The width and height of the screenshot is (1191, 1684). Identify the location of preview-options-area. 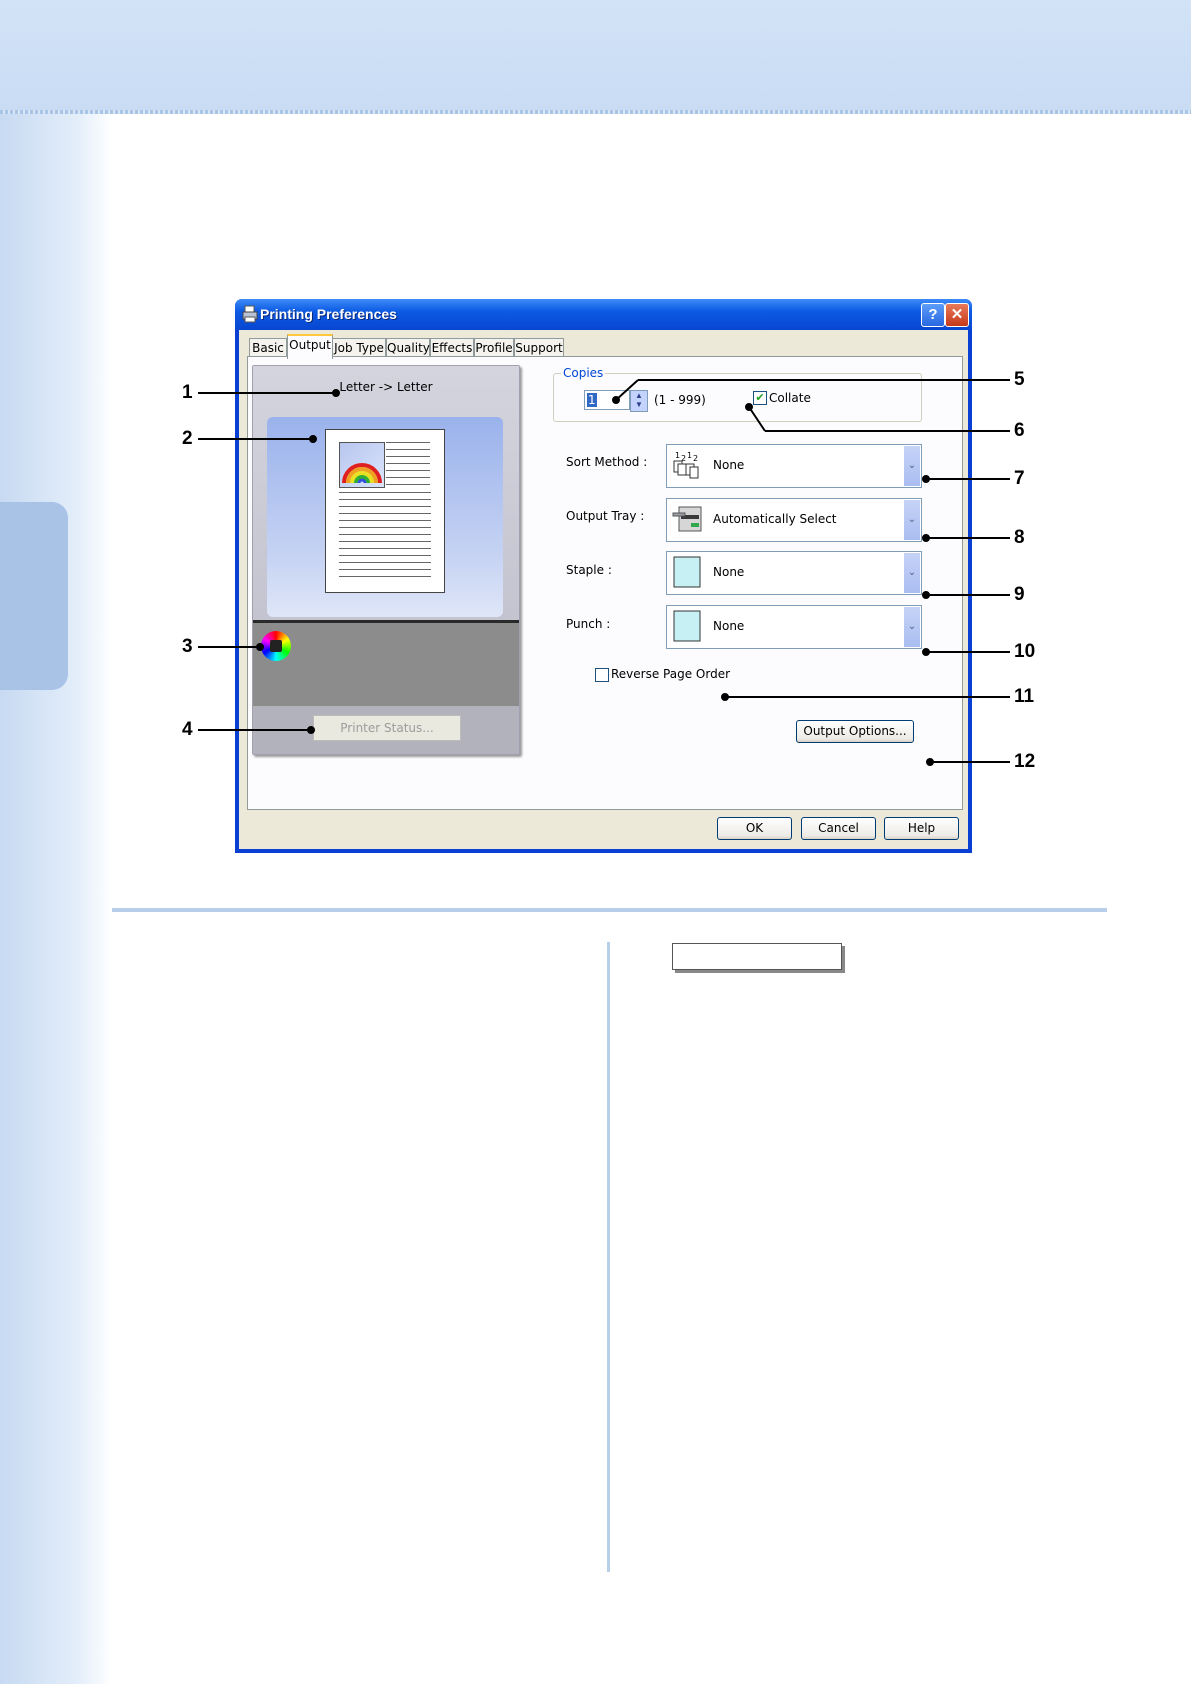
(386, 664).